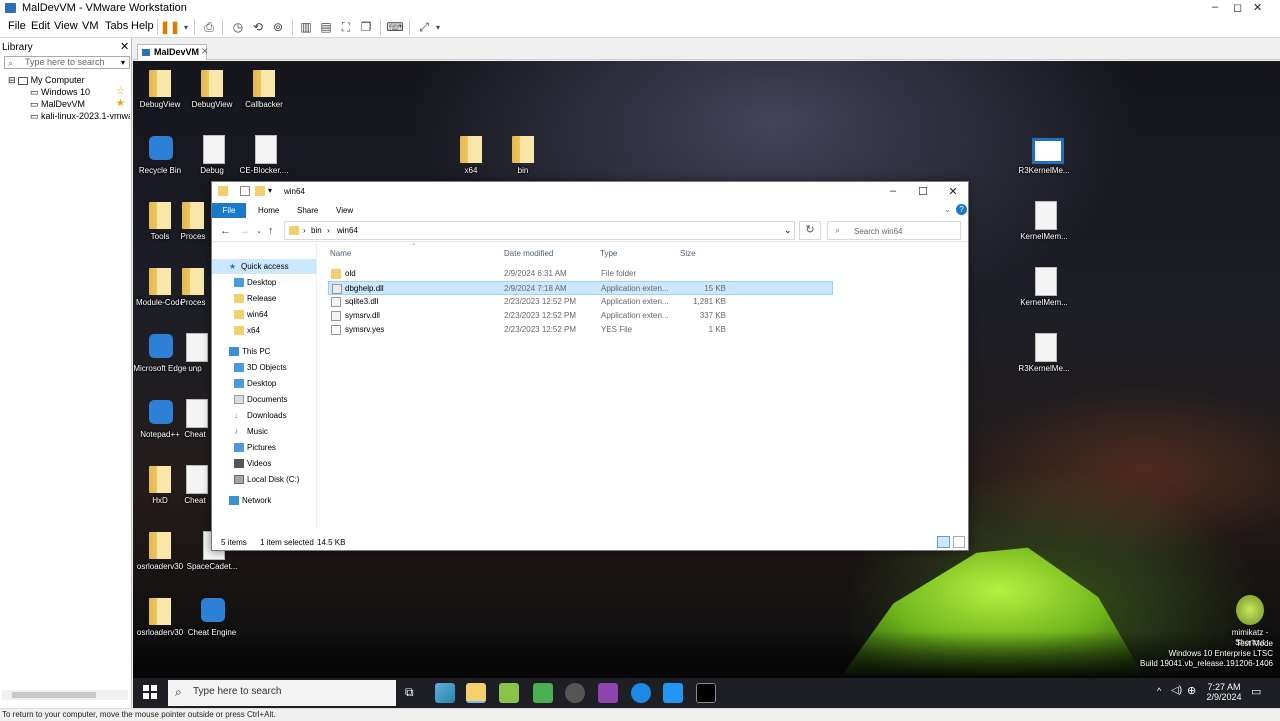 The width and height of the screenshot is (1280, 721). Describe the element at coordinates (268, 210) in the screenshot. I see `ribbon-tab-home: Home` at that location.